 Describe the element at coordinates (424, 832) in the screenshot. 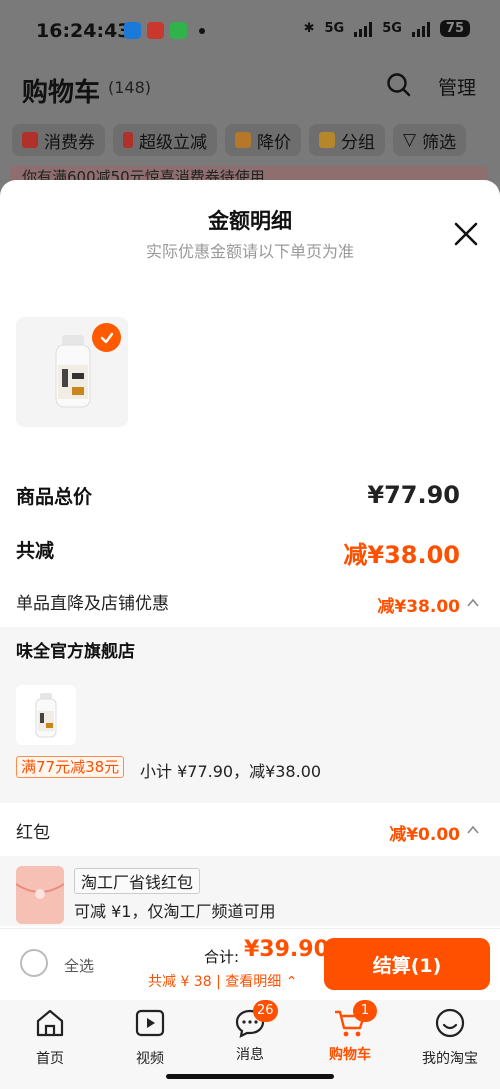

I see `hongbao-value: 减¥0.00` at that location.